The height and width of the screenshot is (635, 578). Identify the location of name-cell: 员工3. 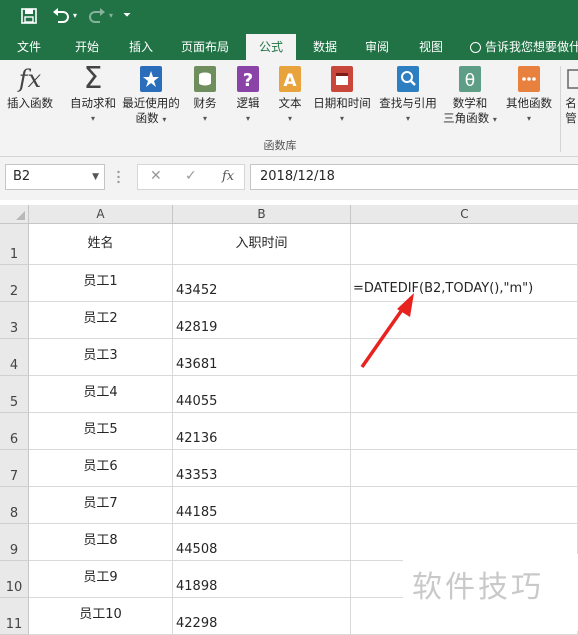
(101, 357).